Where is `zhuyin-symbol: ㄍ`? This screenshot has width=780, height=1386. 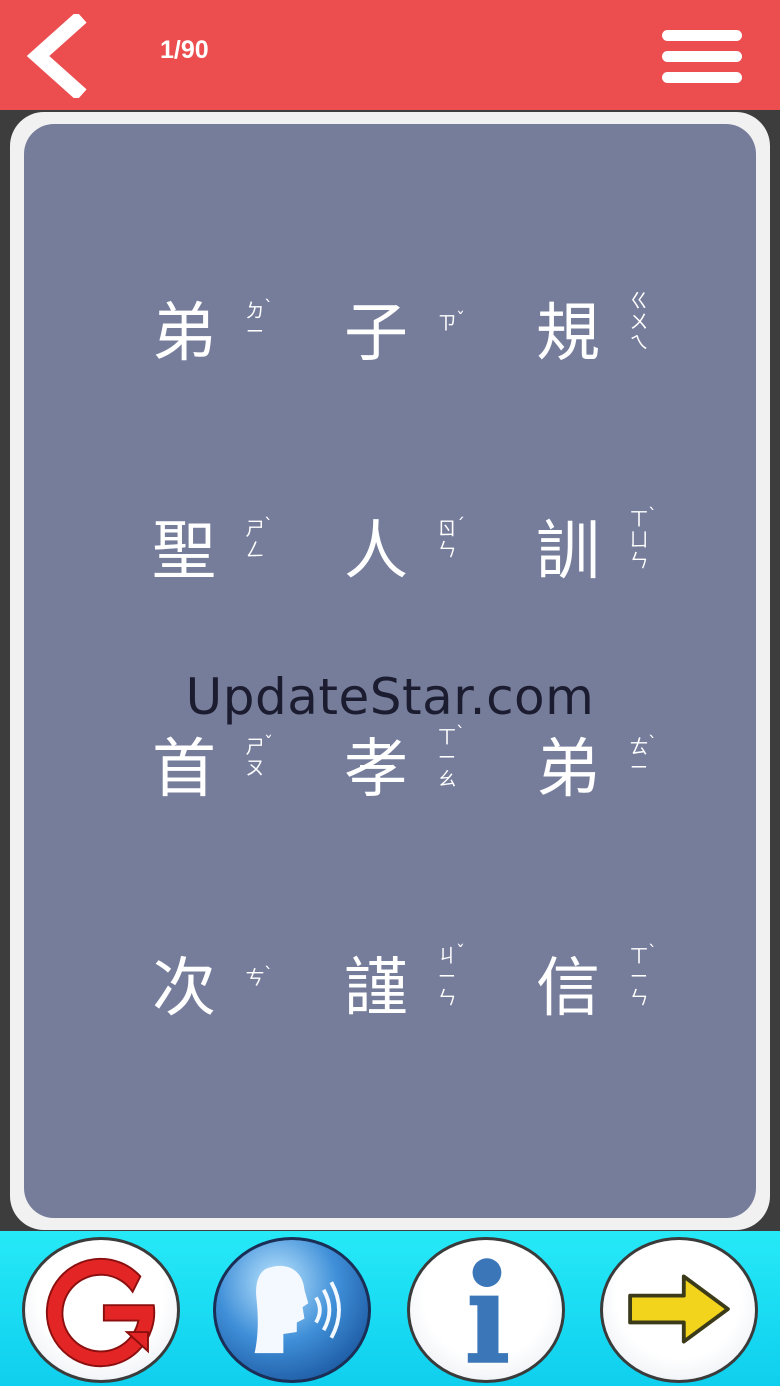
zhuyin-symbol: ㄍ is located at coordinates (639, 301).